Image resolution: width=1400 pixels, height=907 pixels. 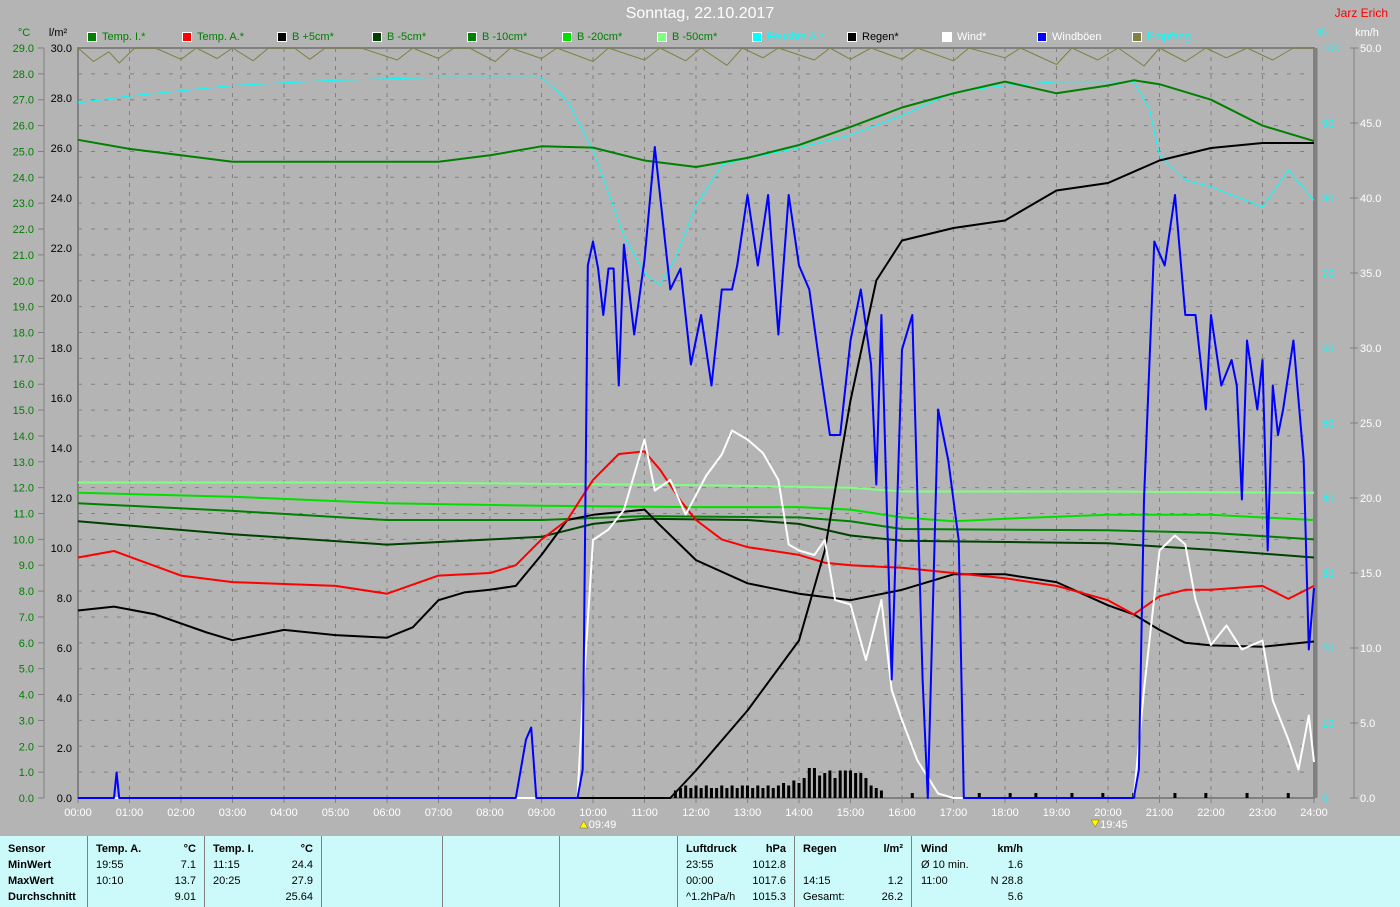 What do you see at coordinates (23, 359) in the screenshot?
I see `temp-tick-label: 17.0` at bounding box center [23, 359].